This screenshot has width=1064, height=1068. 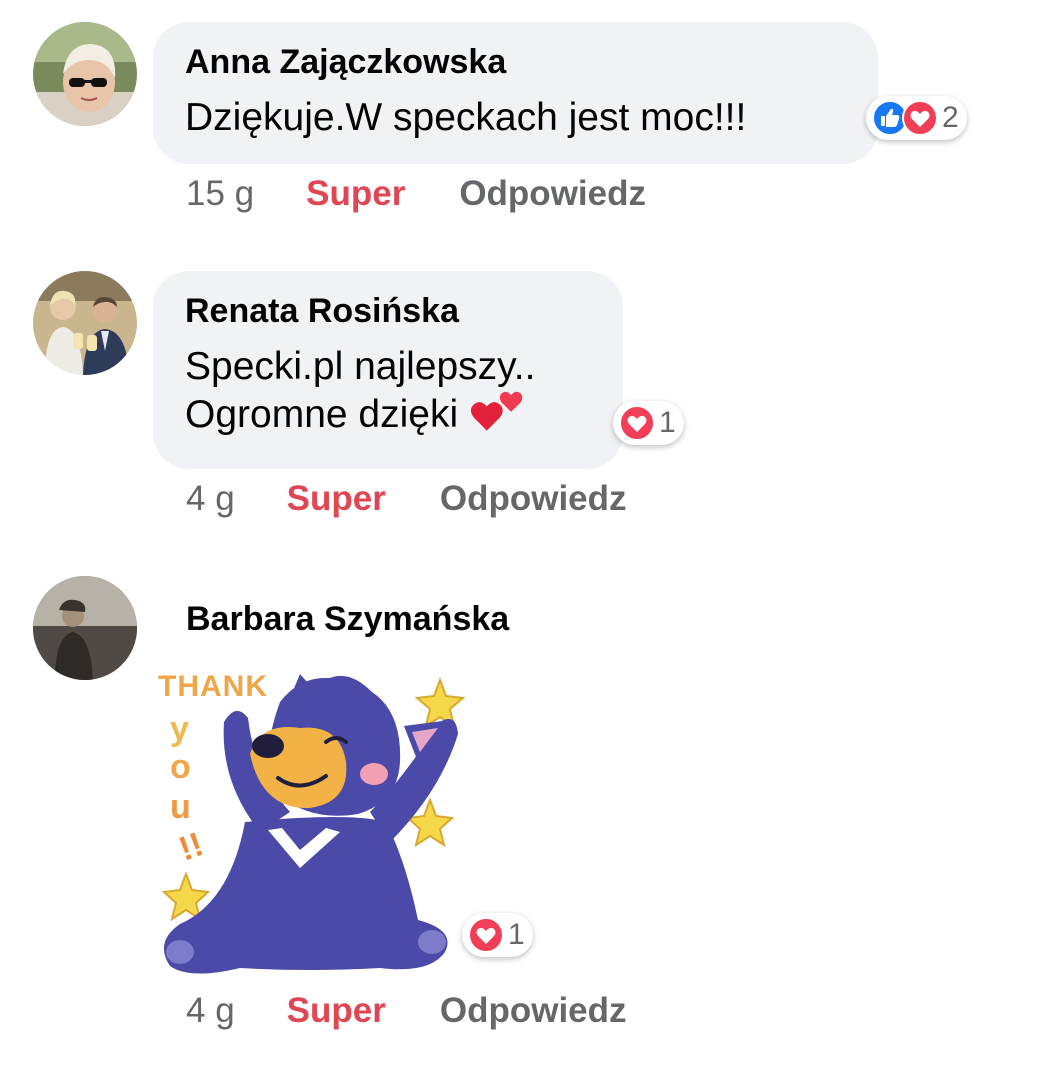 I want to click on comment-author: Anna Zajączkowska, so click(x=515, y=62).